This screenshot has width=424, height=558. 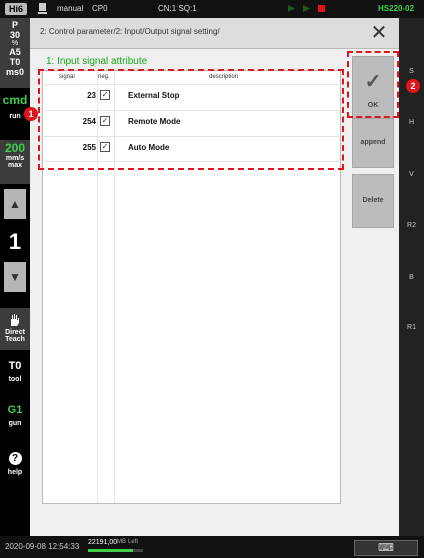 I want to click on status-block: P 30 % A5 T0 ms0, so click(x=15, y=53).